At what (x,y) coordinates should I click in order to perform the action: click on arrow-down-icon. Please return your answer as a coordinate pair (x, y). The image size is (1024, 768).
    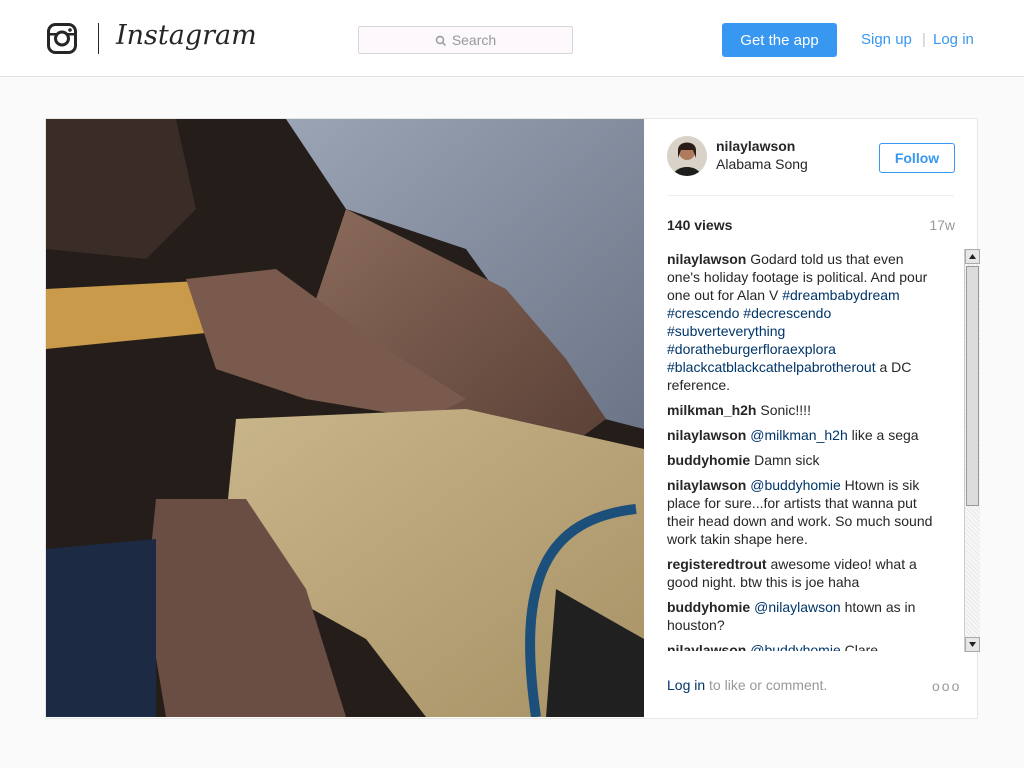
    Looking at the image, I should click on (972, 644).